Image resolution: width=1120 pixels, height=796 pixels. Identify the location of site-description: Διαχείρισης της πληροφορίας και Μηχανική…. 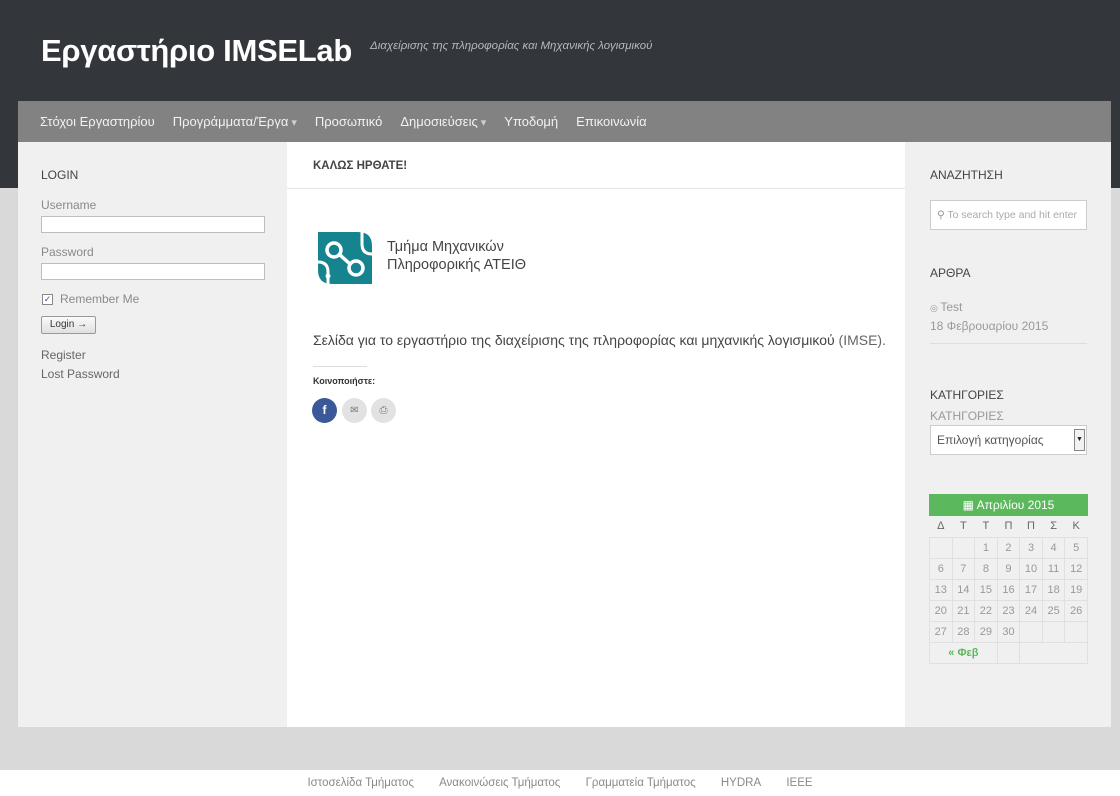
(511, 46).